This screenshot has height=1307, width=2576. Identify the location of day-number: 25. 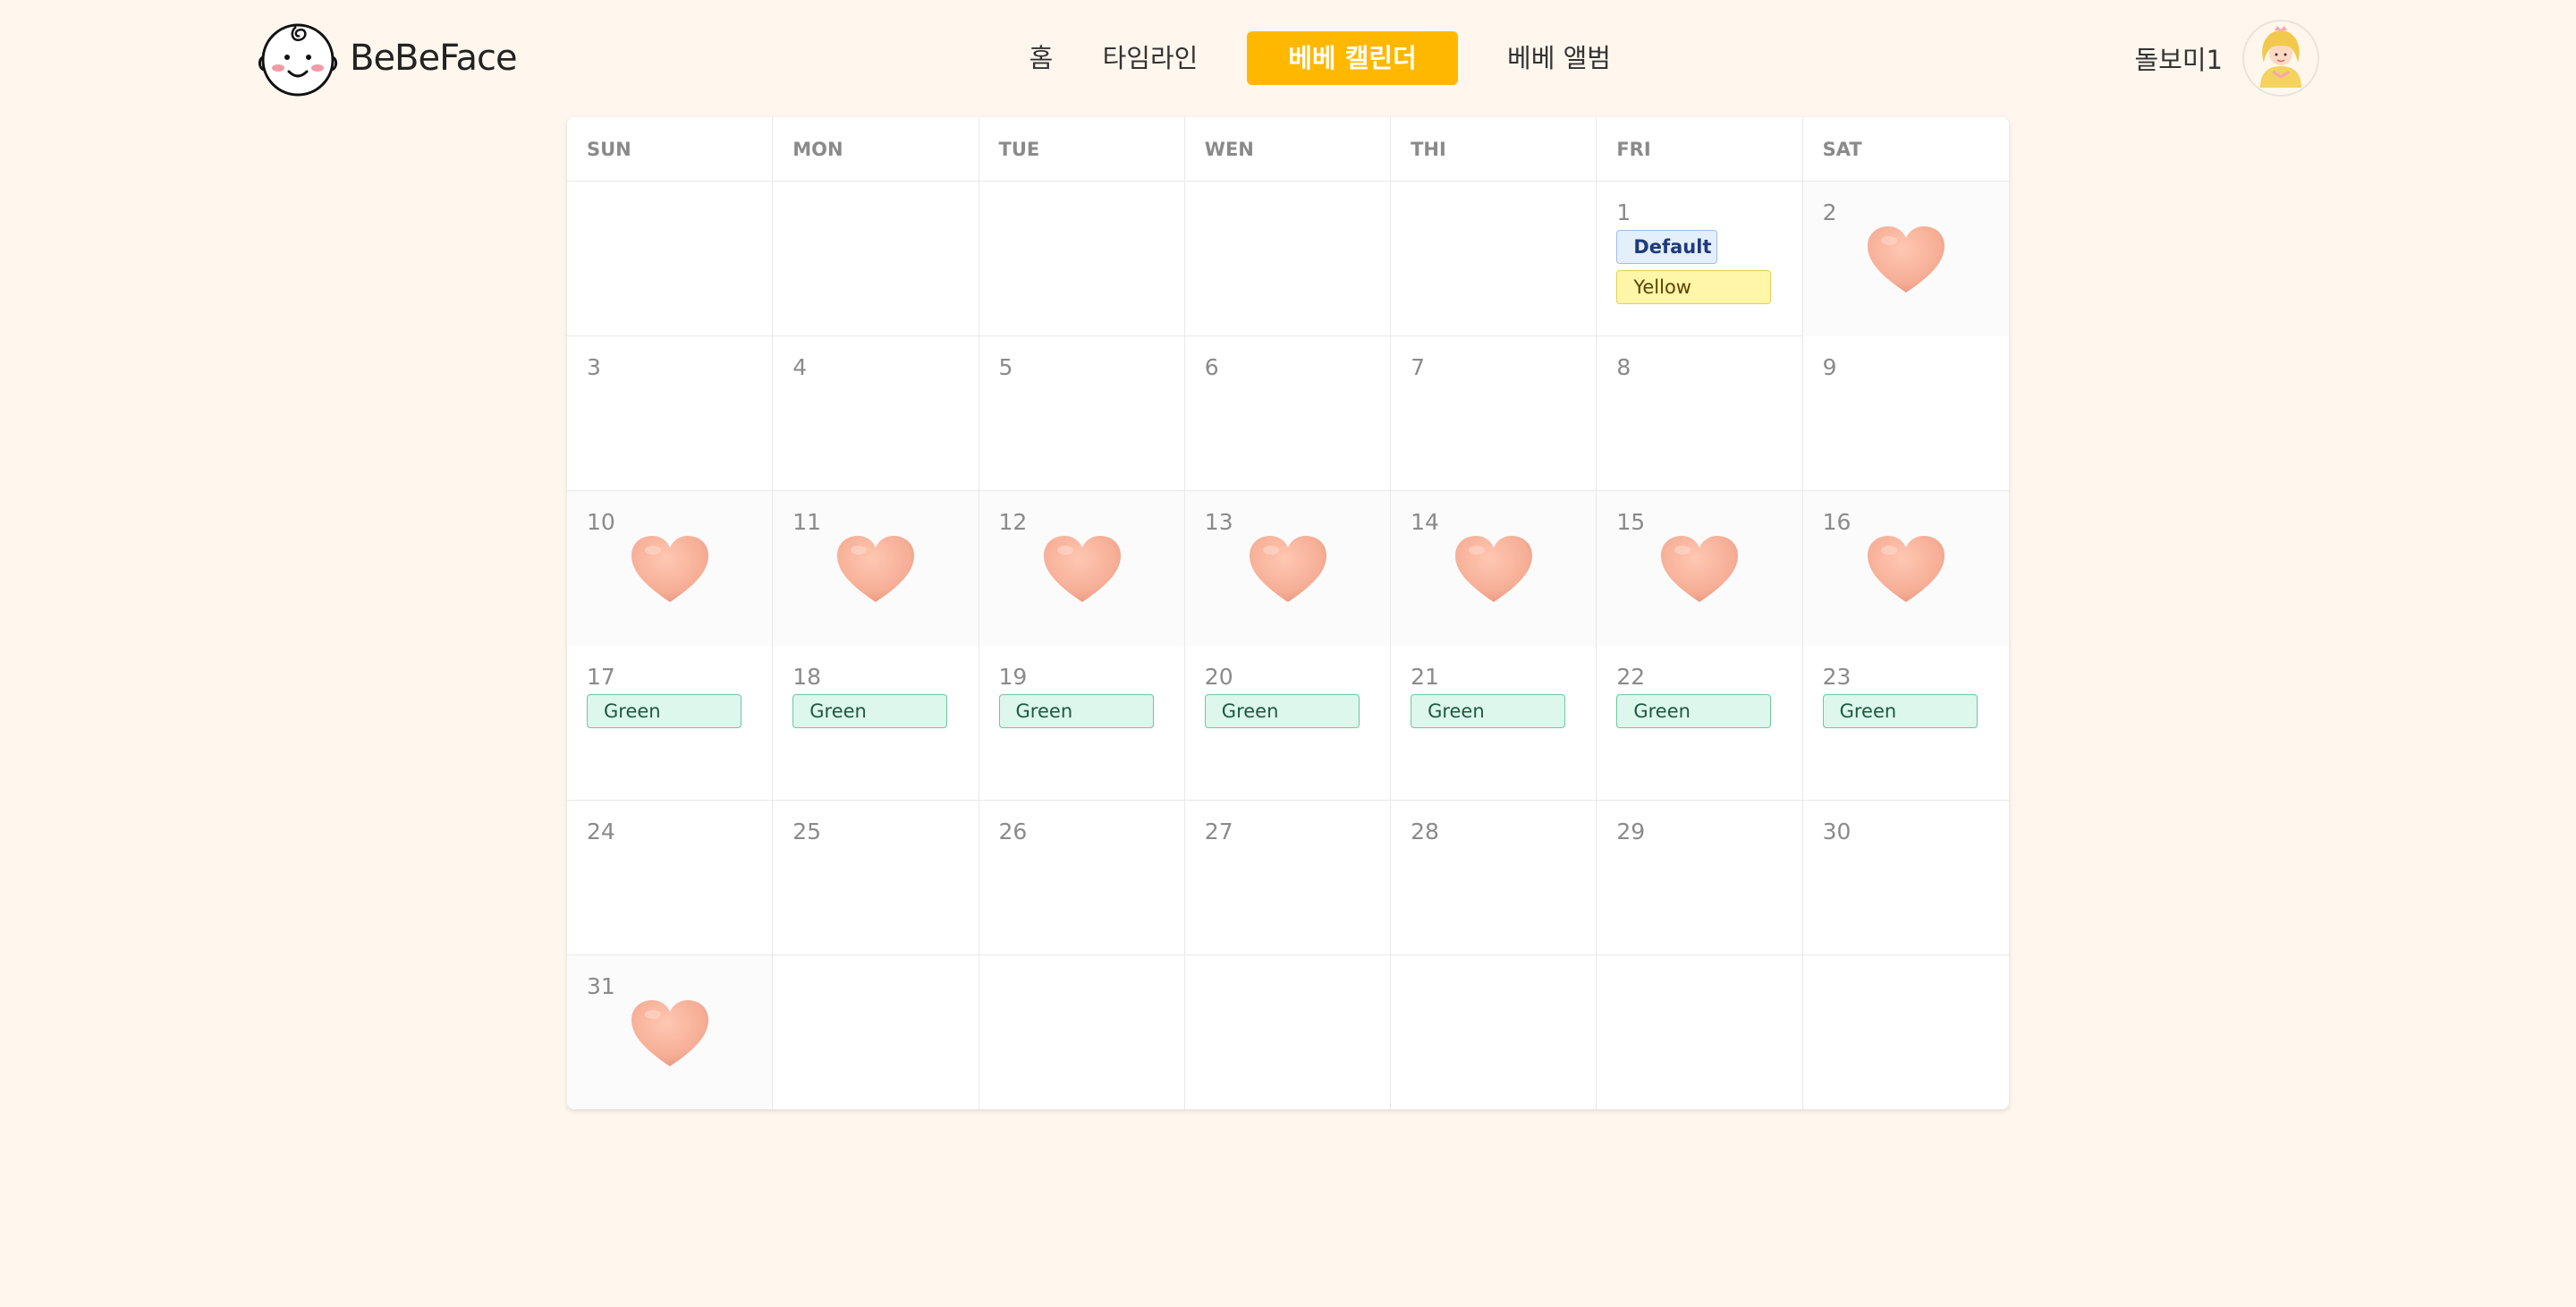
(807, 831).